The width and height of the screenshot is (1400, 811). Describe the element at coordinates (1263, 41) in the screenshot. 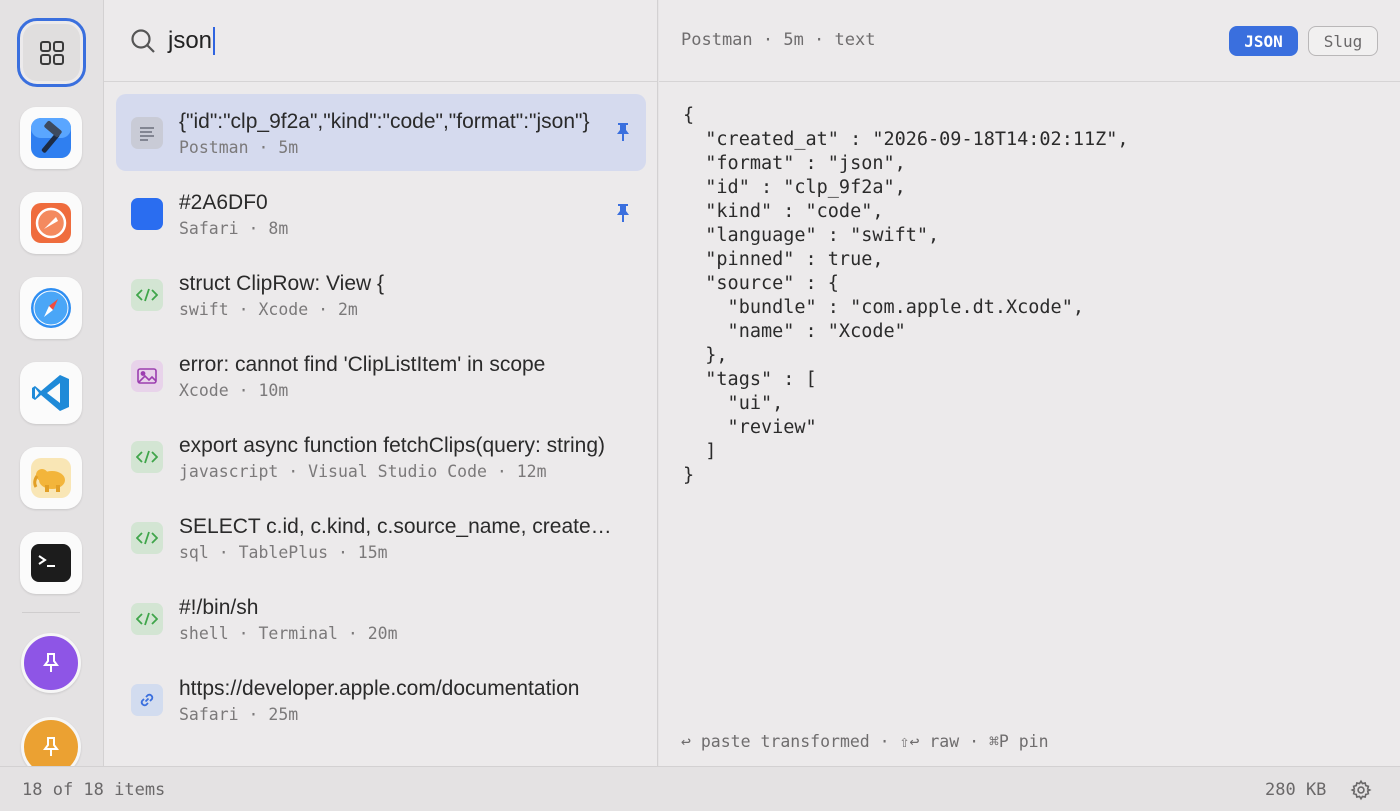

I see `format-json-button: JSON` at that location.